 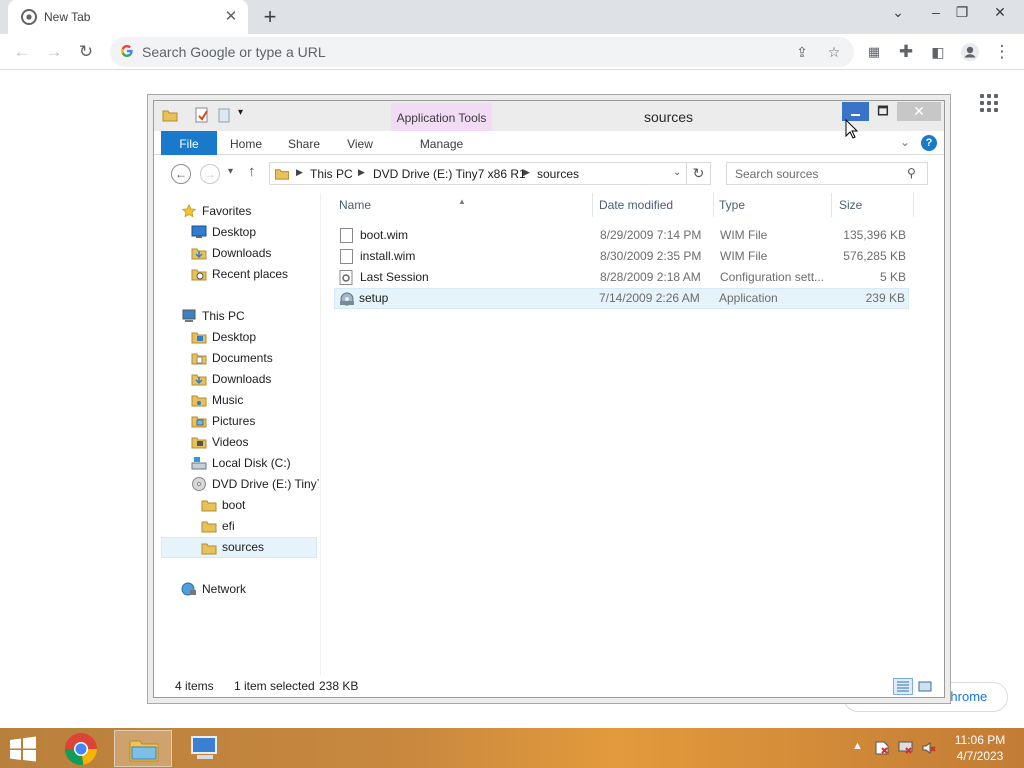 What do you see at coordinates (189, 315) in the screenshot?
I see `computer-icon` at bounding box center [189, 315].